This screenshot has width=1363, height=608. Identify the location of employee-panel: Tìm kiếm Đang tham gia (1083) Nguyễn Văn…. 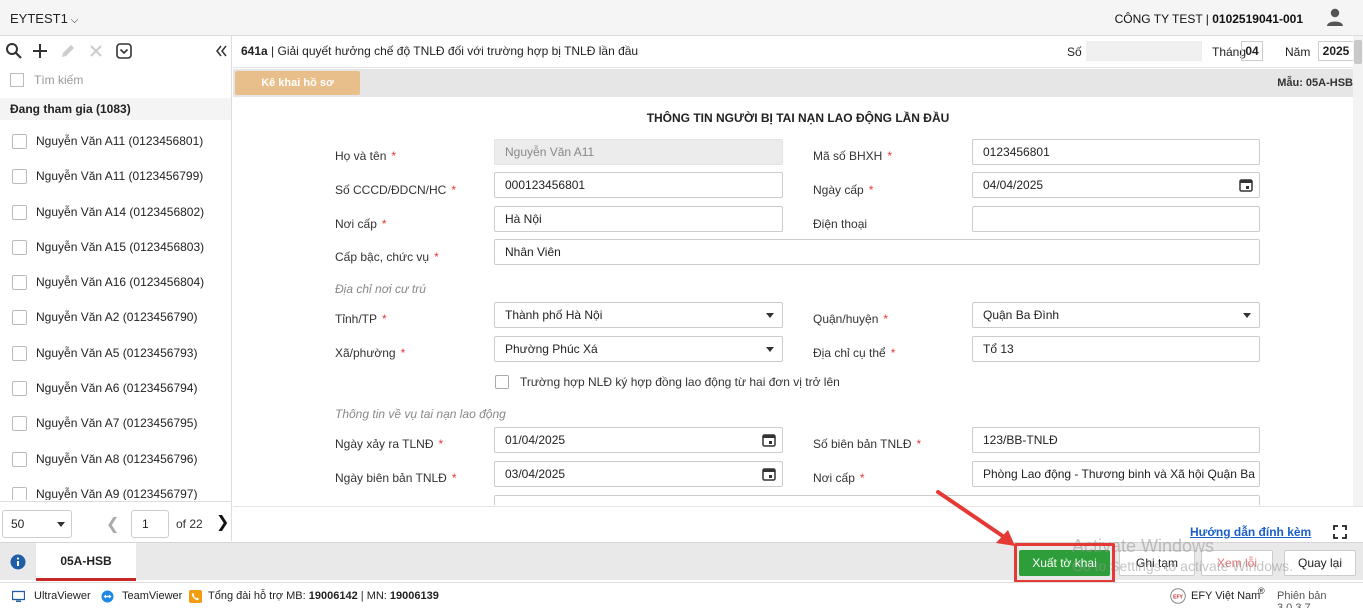
(116, 288).